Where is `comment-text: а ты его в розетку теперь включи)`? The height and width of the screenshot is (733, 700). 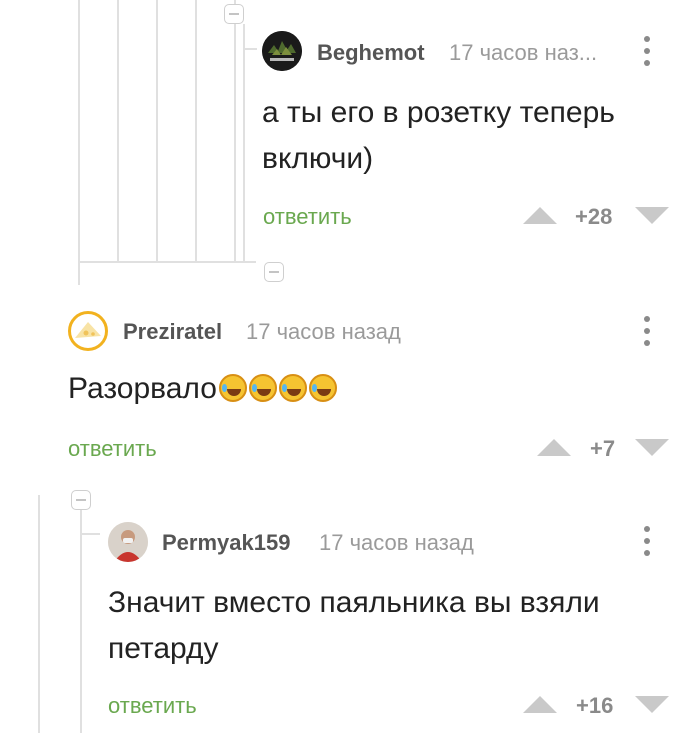 comment-text: а ты его в розетку теперь включи) is located at coordinates (438, 135).